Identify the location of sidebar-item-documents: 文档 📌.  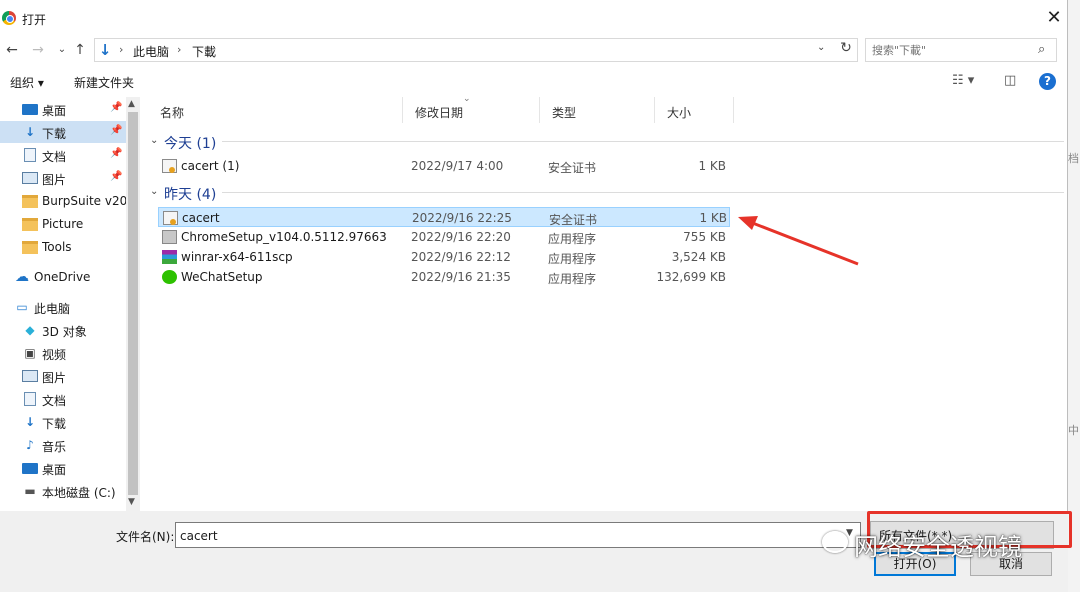
(63, 155).